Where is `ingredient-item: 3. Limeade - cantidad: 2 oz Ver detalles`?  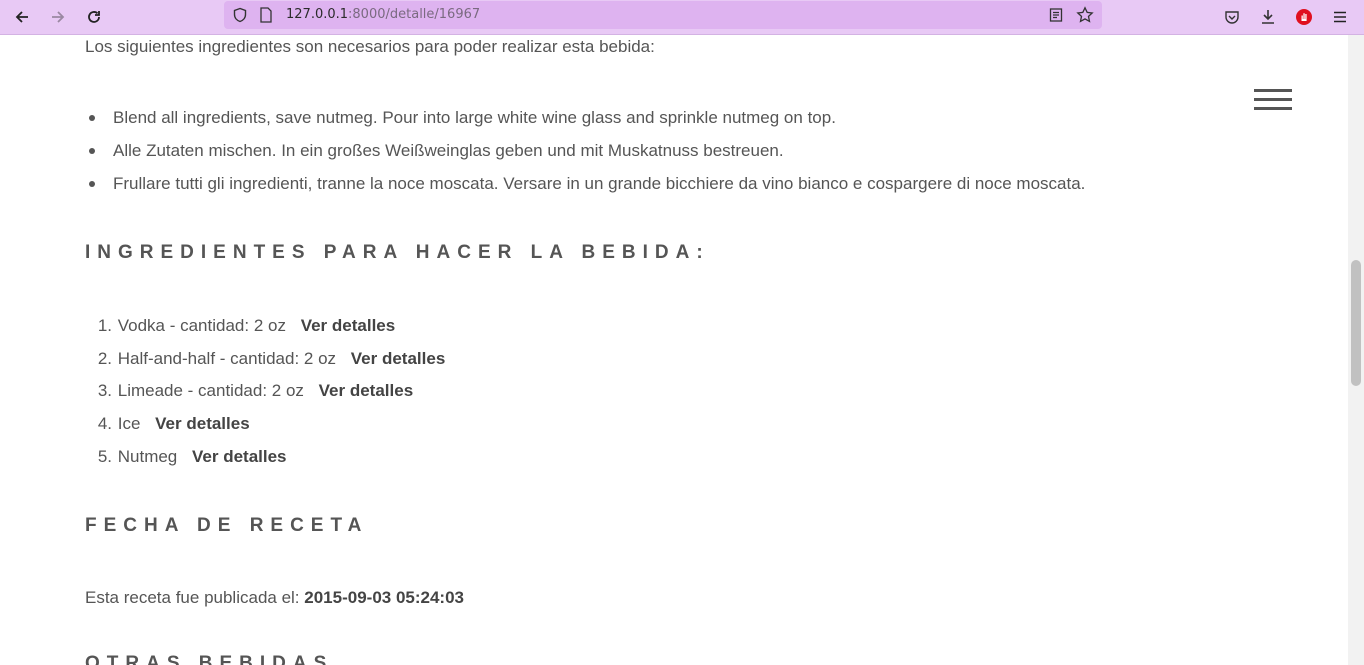
ingredient-item: 3. Limeade - cantidad: 2 oz Ver detalles is located at coordinates (265, 391).